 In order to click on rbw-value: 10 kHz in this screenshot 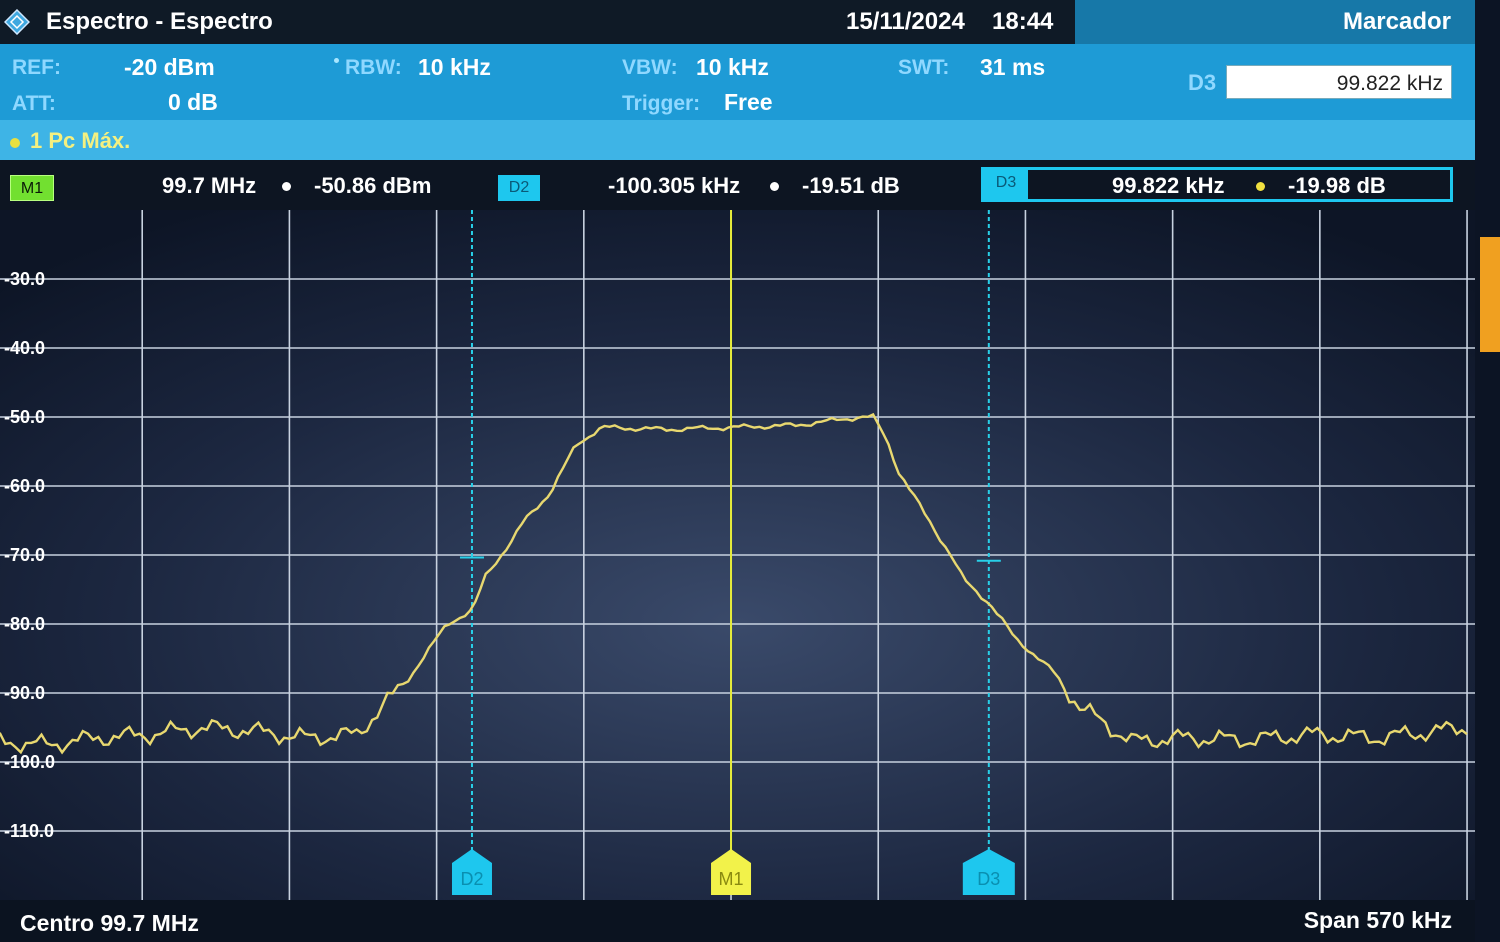, I will do `click(454, 67)`.